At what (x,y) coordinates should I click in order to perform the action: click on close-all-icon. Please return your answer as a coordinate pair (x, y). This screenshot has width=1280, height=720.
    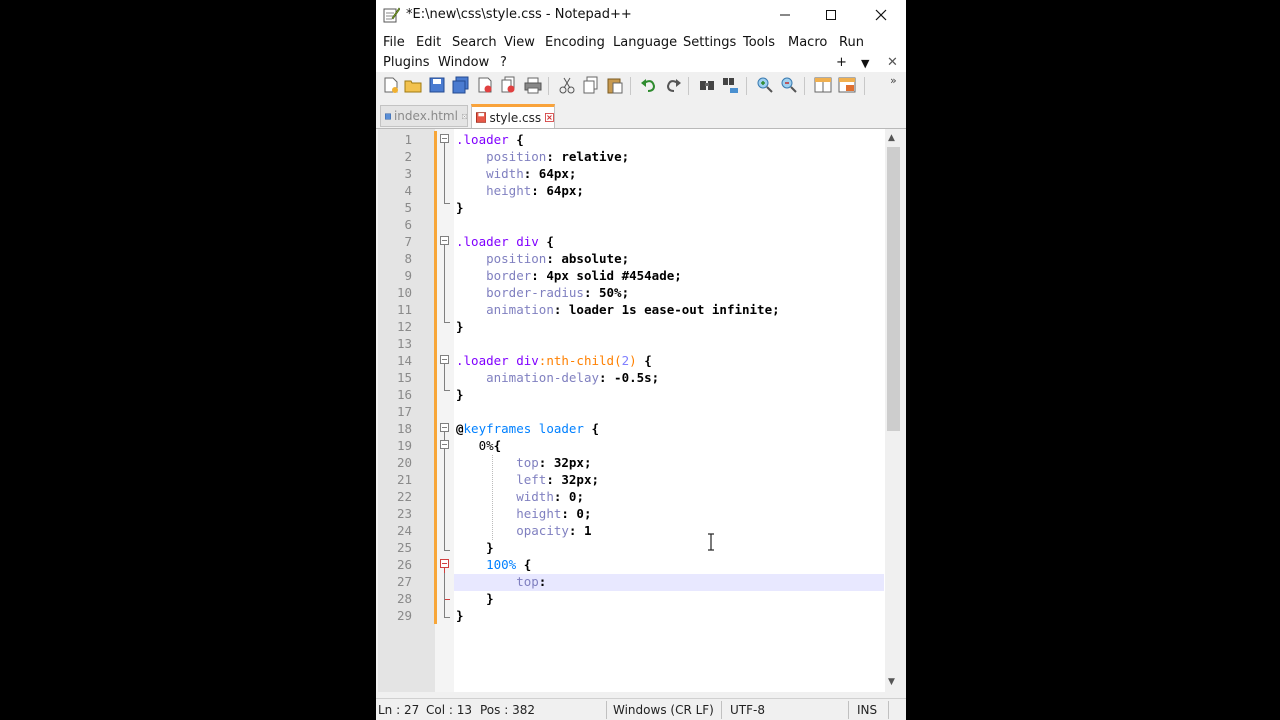
    Looking at the image, I should click on (509, 85).